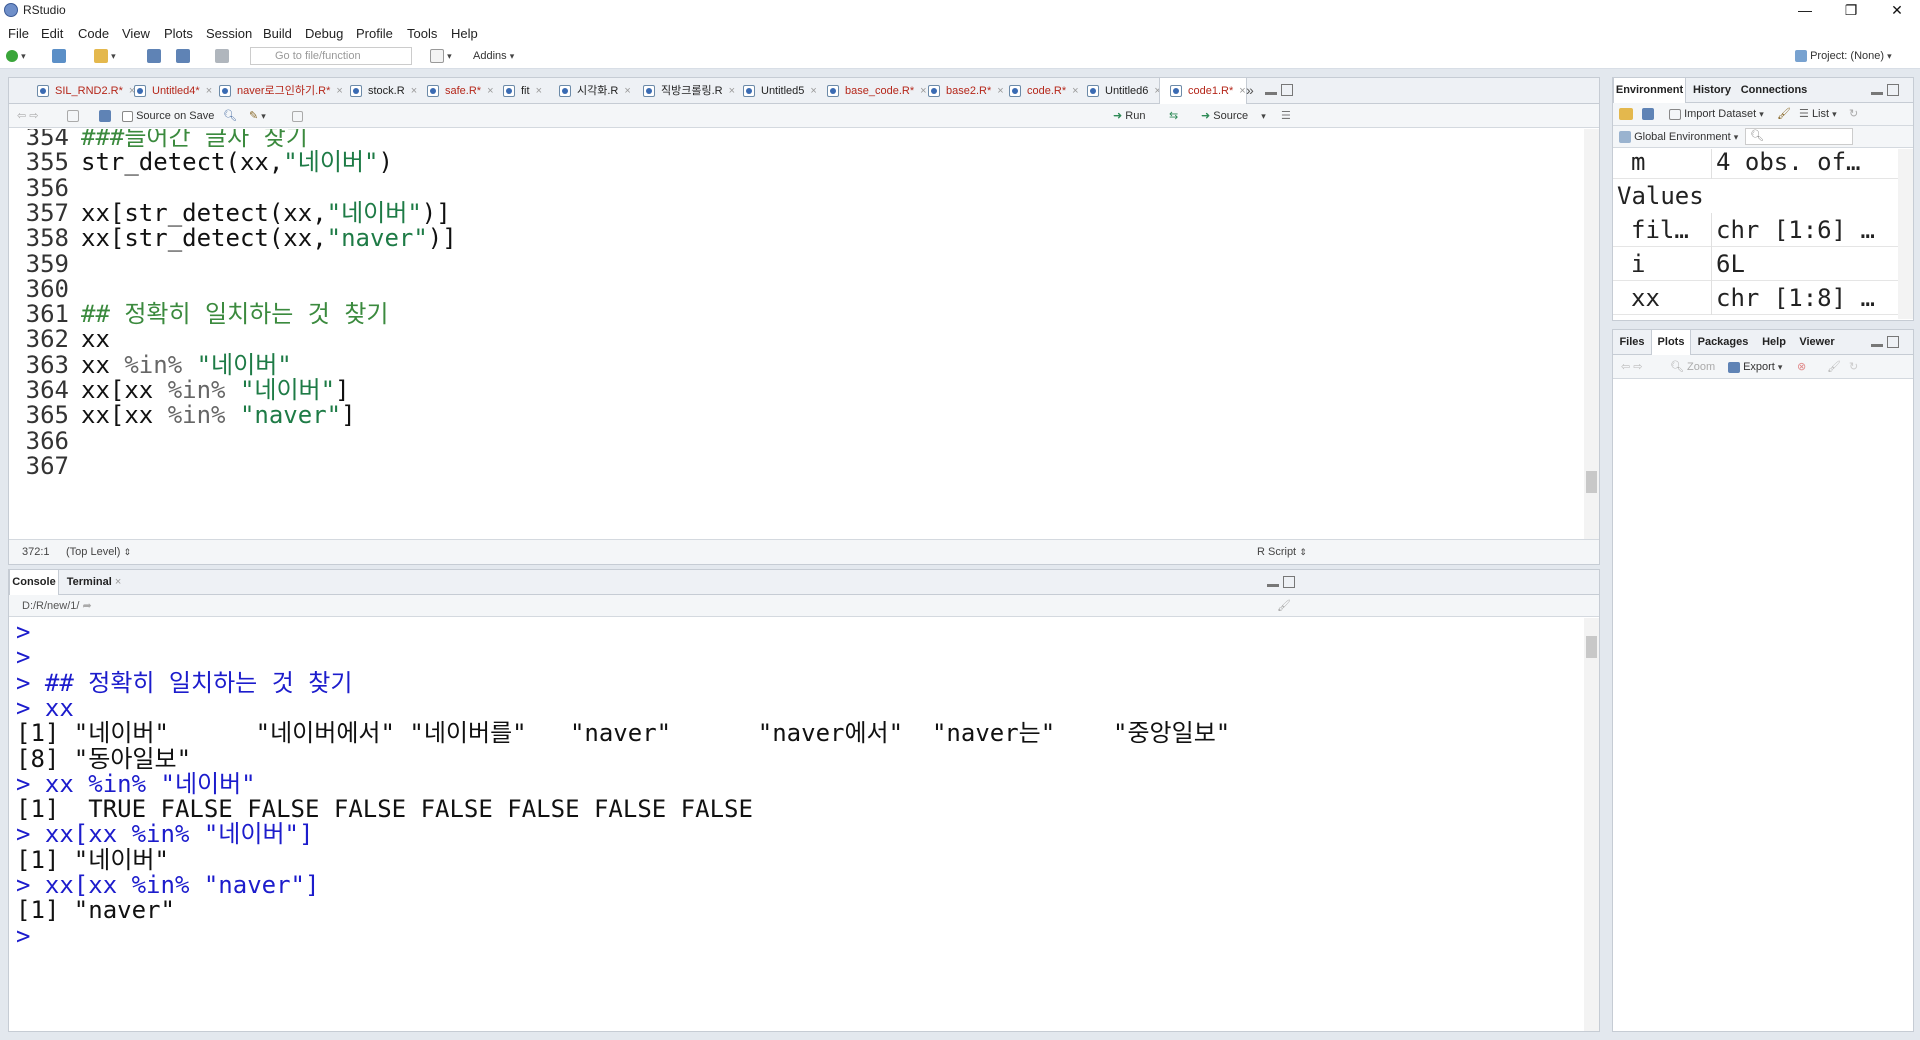 The image size is (1920, 1040). Describe the element at coordinates (168, 116) in the screenshot. I see `source-on-save-checkbox: Source on Save` at that location.